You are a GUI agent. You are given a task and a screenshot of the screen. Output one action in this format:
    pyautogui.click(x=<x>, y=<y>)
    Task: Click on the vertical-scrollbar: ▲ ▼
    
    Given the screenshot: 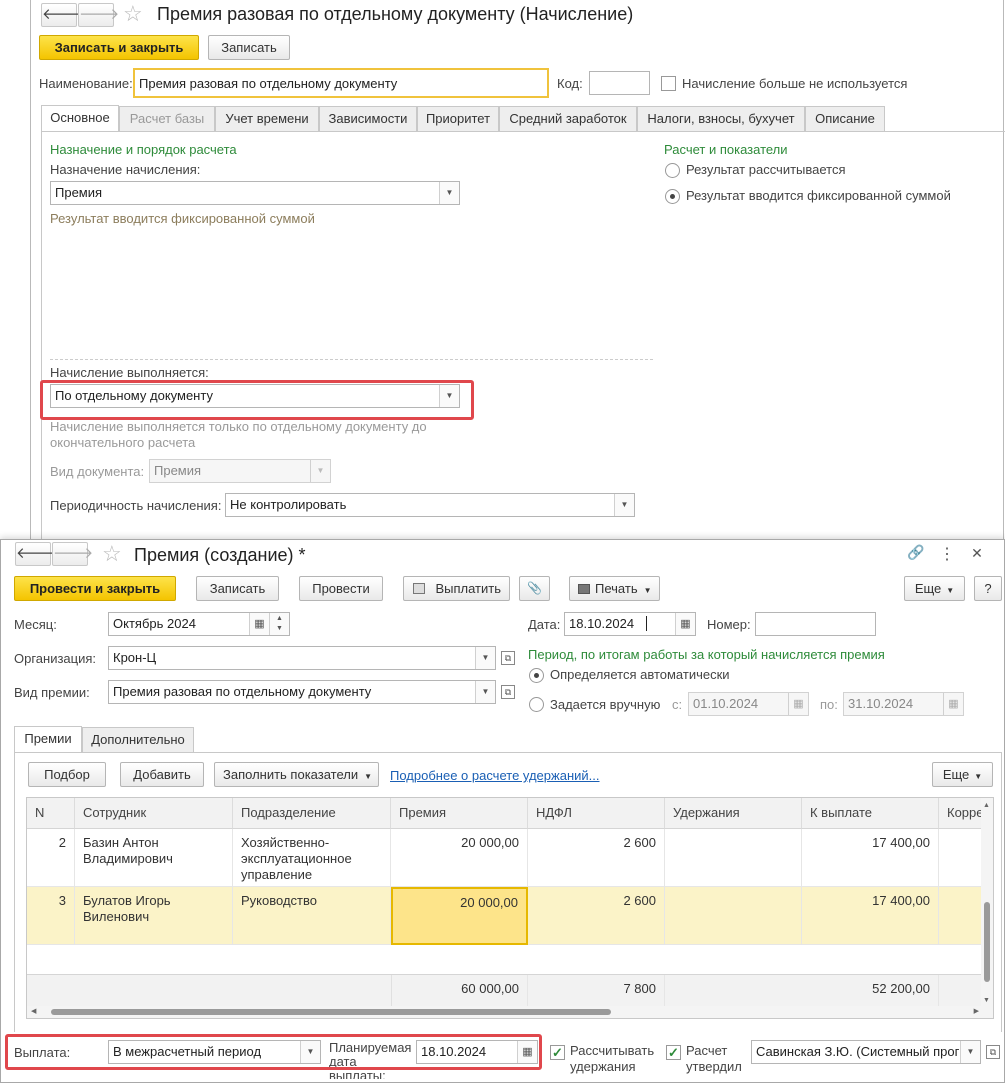 What is the action you would take?
    pyautogui.click(x=987, y=902)
    